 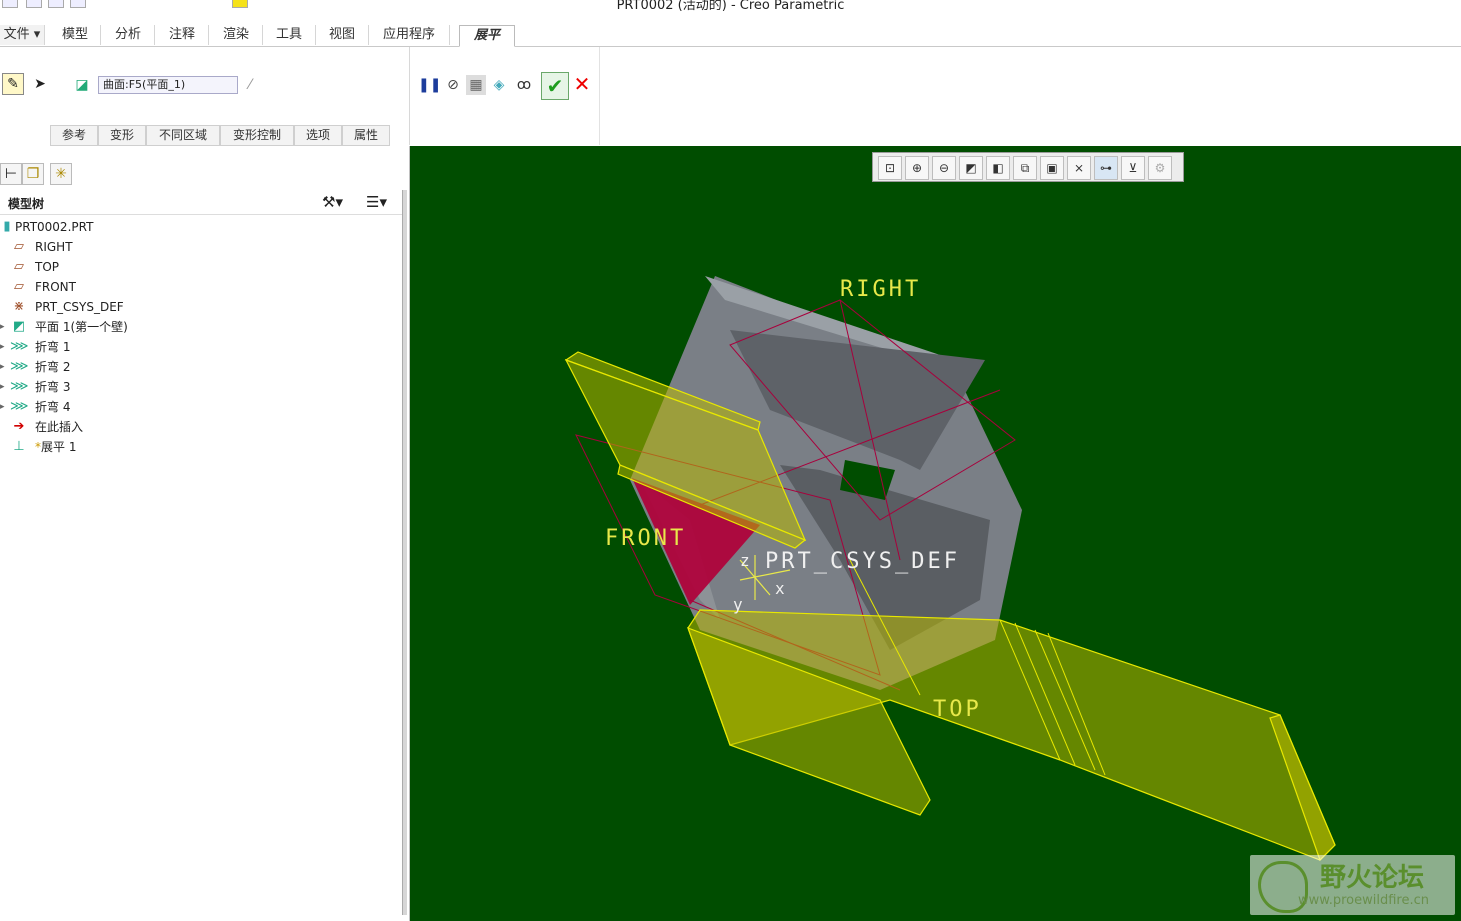 I want to click on wall-icon: ◩, so click(x=19, y=326).